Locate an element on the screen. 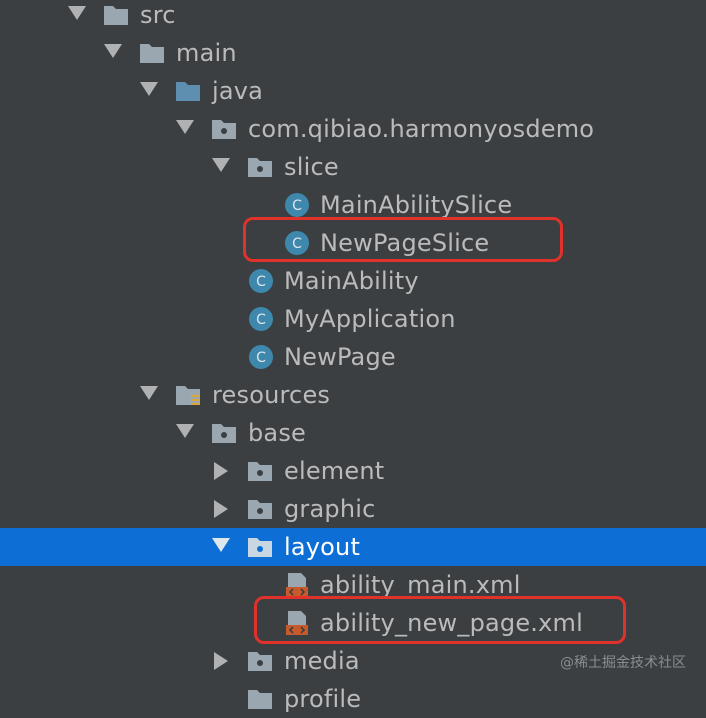 The image size is (706, 718). tree-item-src: src is located at coordinates (353, 17).